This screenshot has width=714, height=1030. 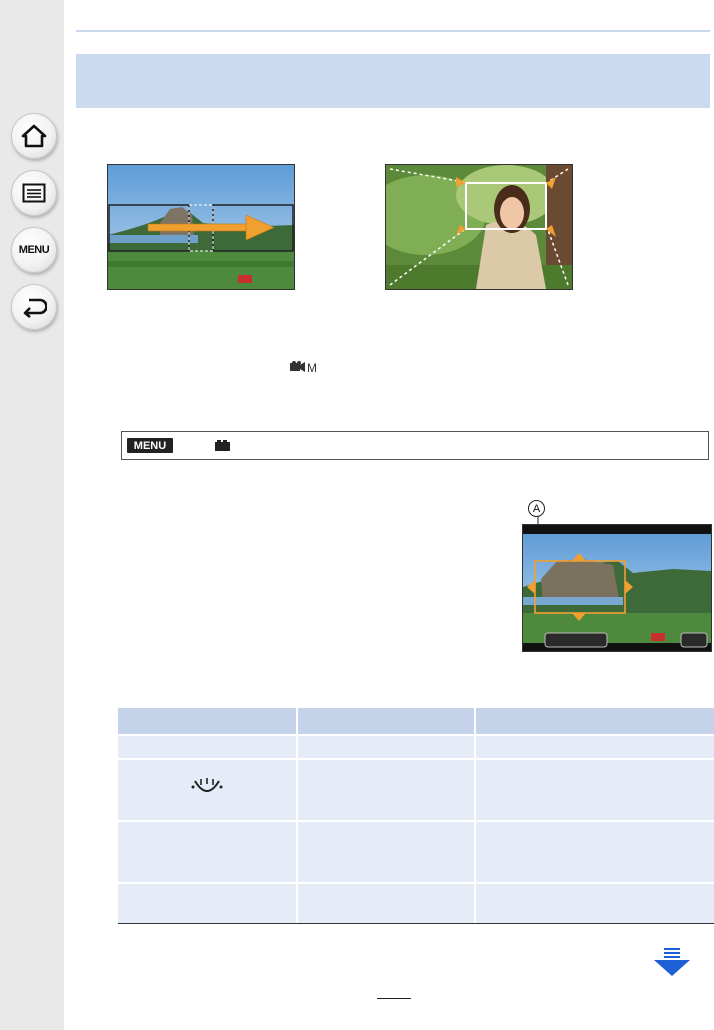 I want to click on motion-picture-icon, so click(x=222, y=445).